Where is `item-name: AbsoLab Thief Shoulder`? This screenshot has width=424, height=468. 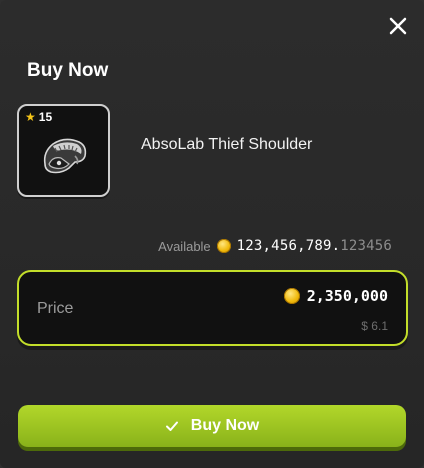
item-name: AbsoLab Thief Shoulder is located at coordinates (227, 144).